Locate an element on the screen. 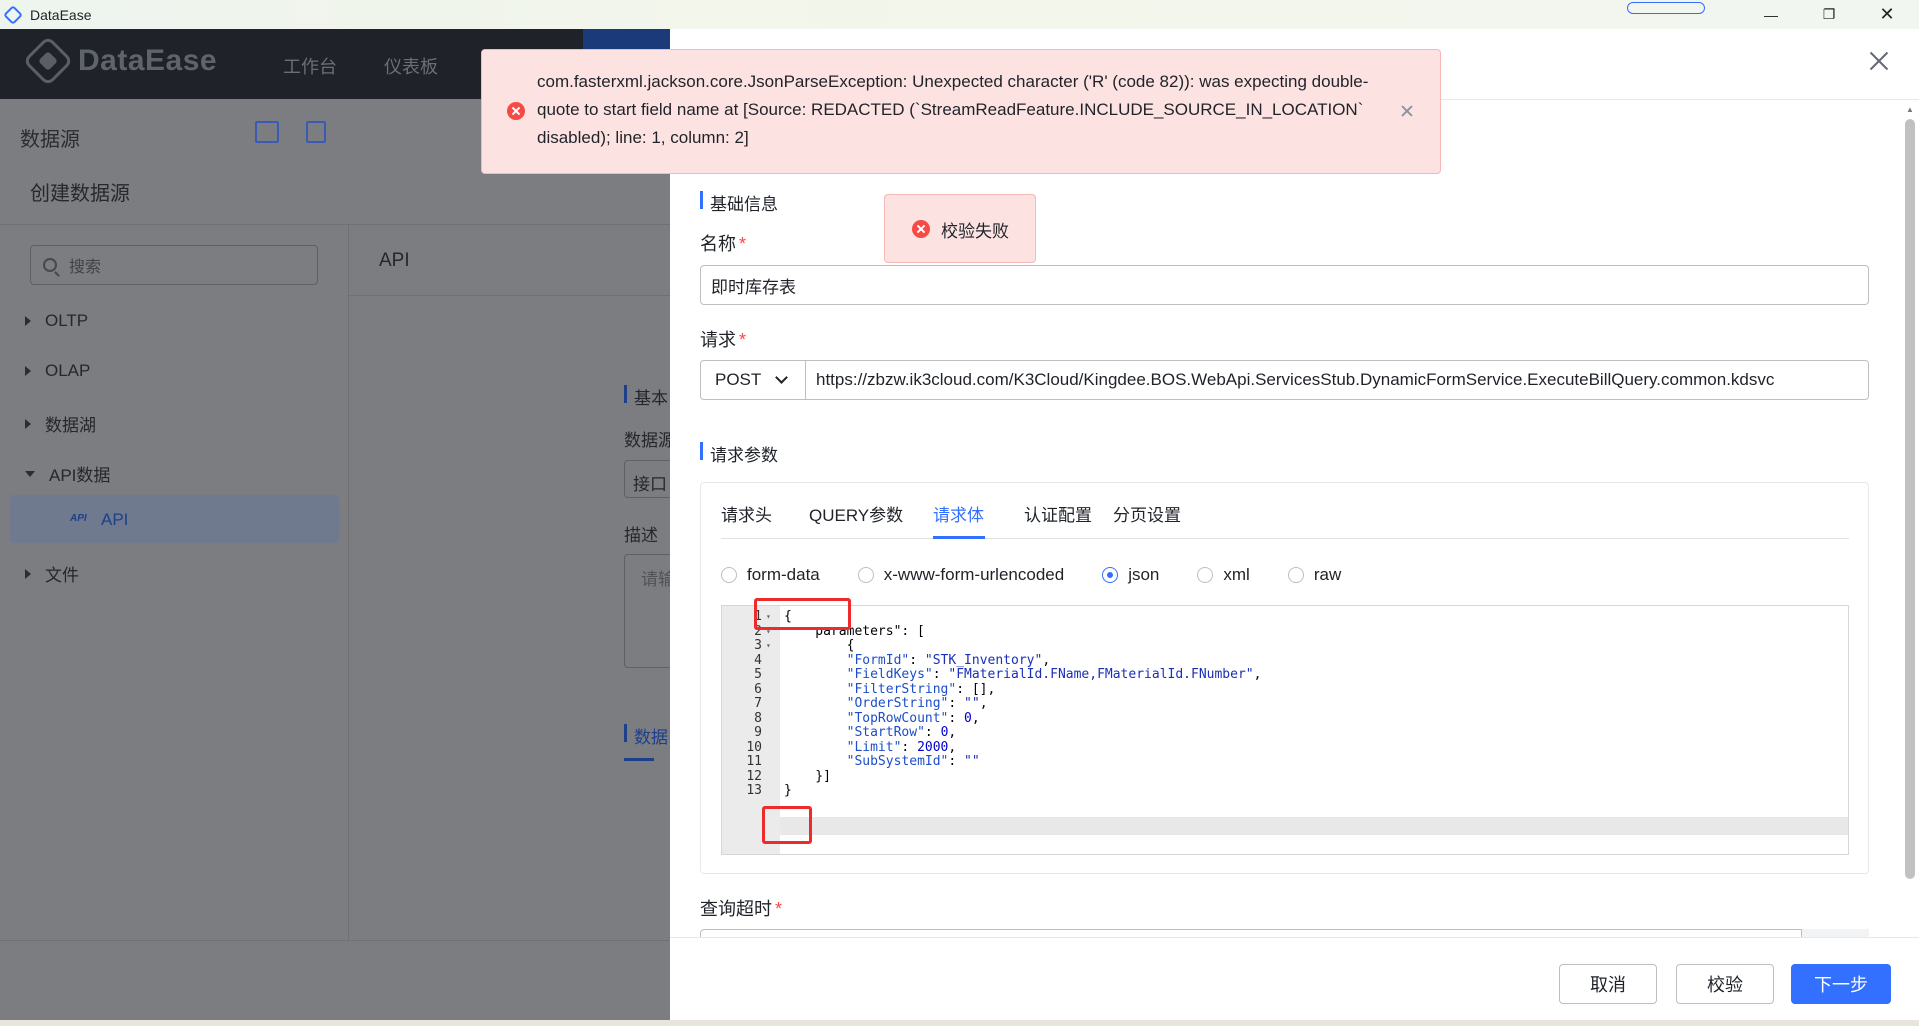 This screenshot has width=1919, height=1026. dimmed-footer is located at coordinates (335, 983).